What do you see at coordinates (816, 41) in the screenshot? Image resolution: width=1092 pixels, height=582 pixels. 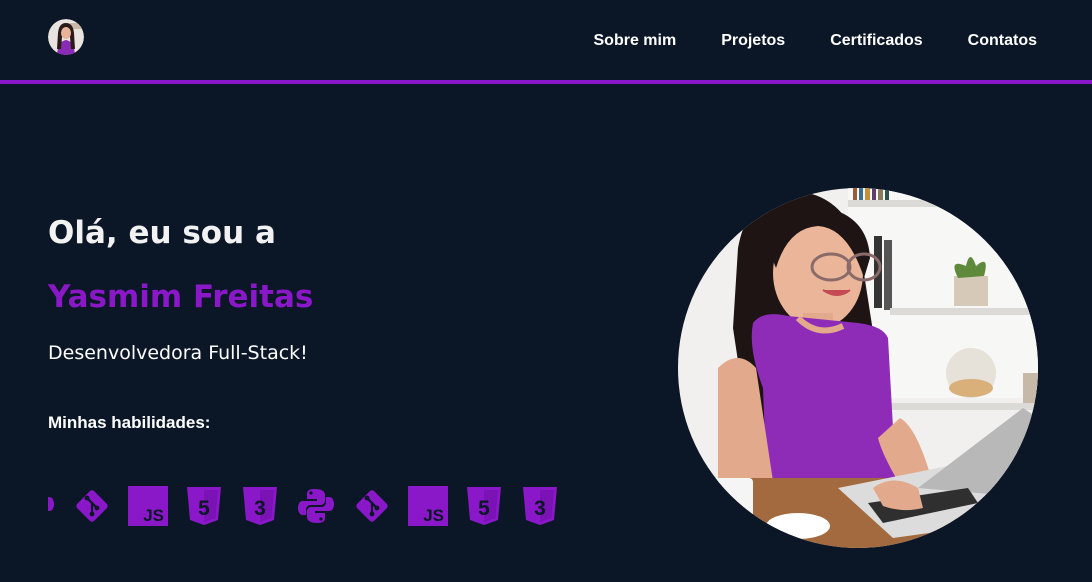 I see `main-nav: Sobre mim Projetos Certificados Contatos` at bounding box center [816, 41].